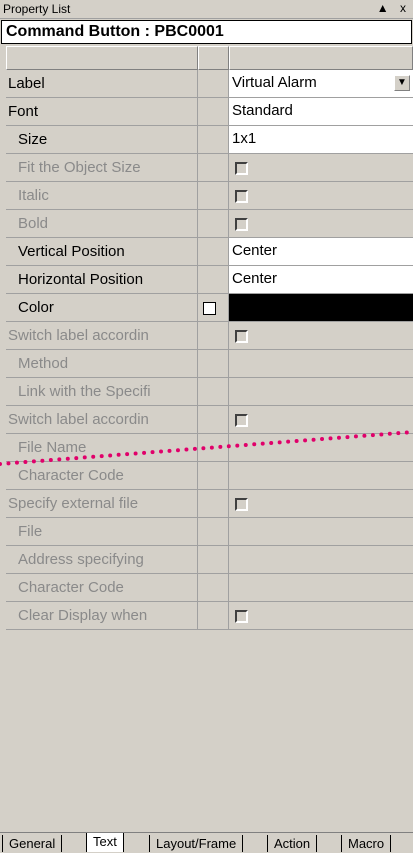  I want to click on row-color: Color, so click(209, 308).